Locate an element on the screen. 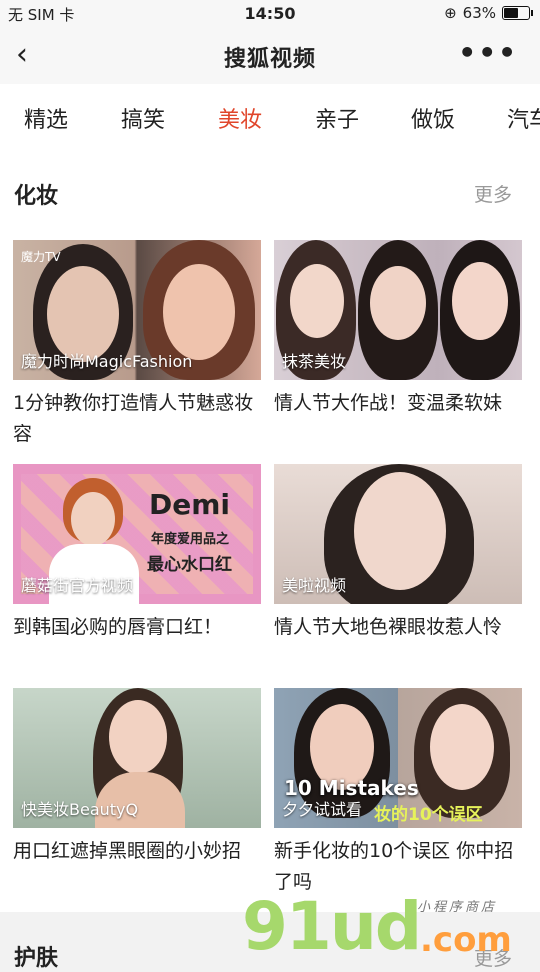 The image size is (540, 972). video-source: 蘑菇街官方视频 is located at coordinates (77, 585).